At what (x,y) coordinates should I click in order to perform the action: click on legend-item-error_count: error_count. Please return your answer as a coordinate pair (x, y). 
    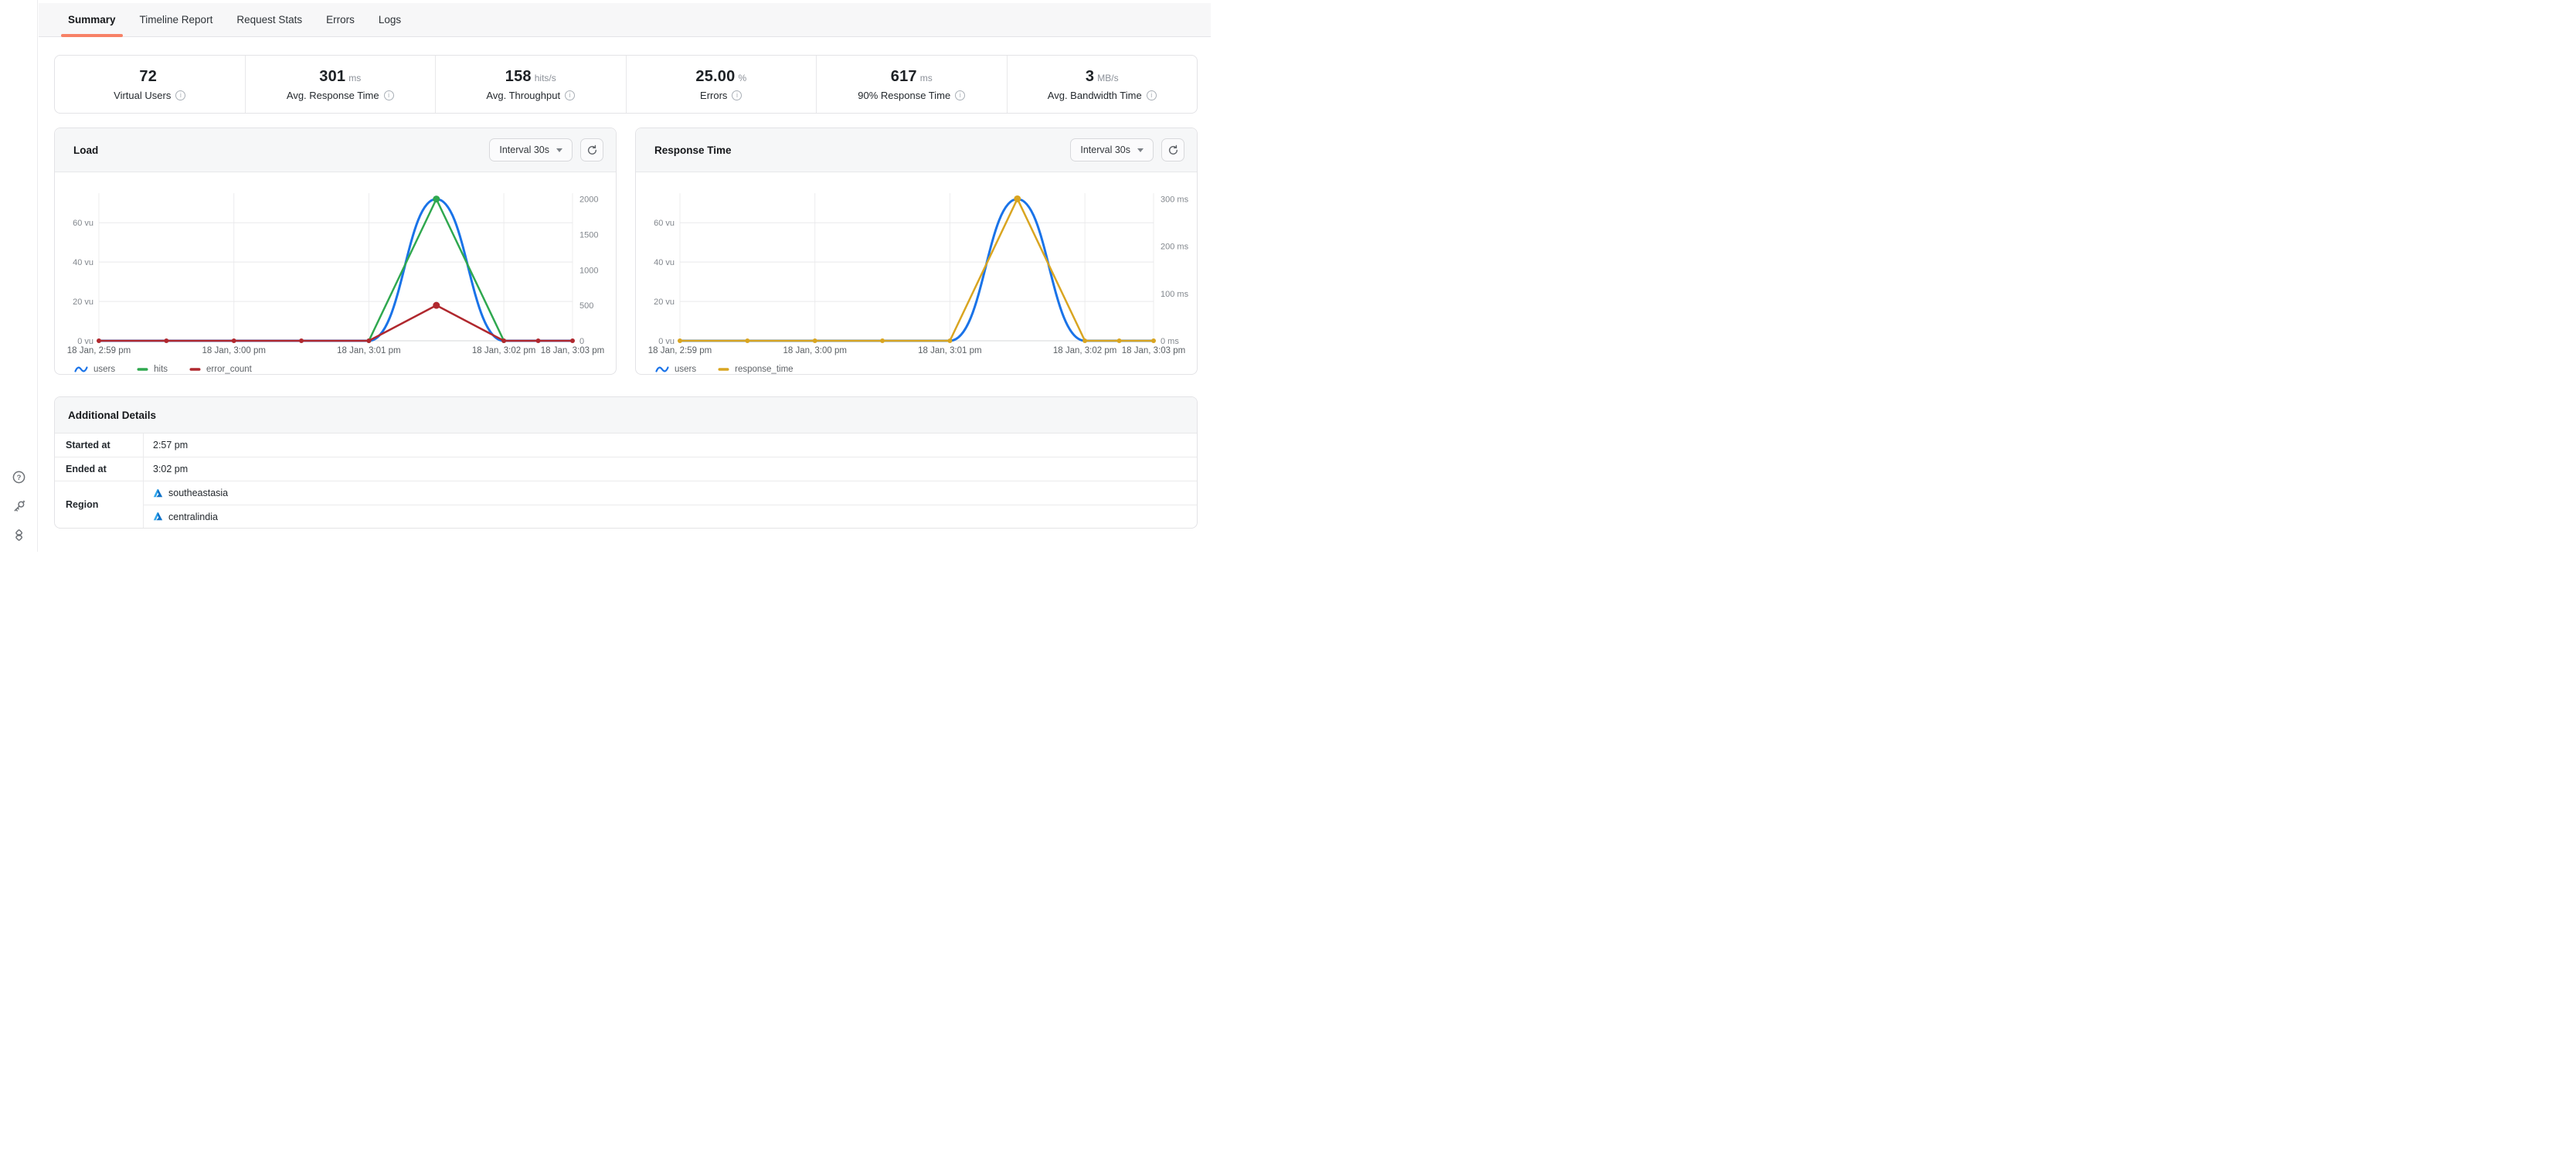
    Looking at the image, I should click on (220, 369).